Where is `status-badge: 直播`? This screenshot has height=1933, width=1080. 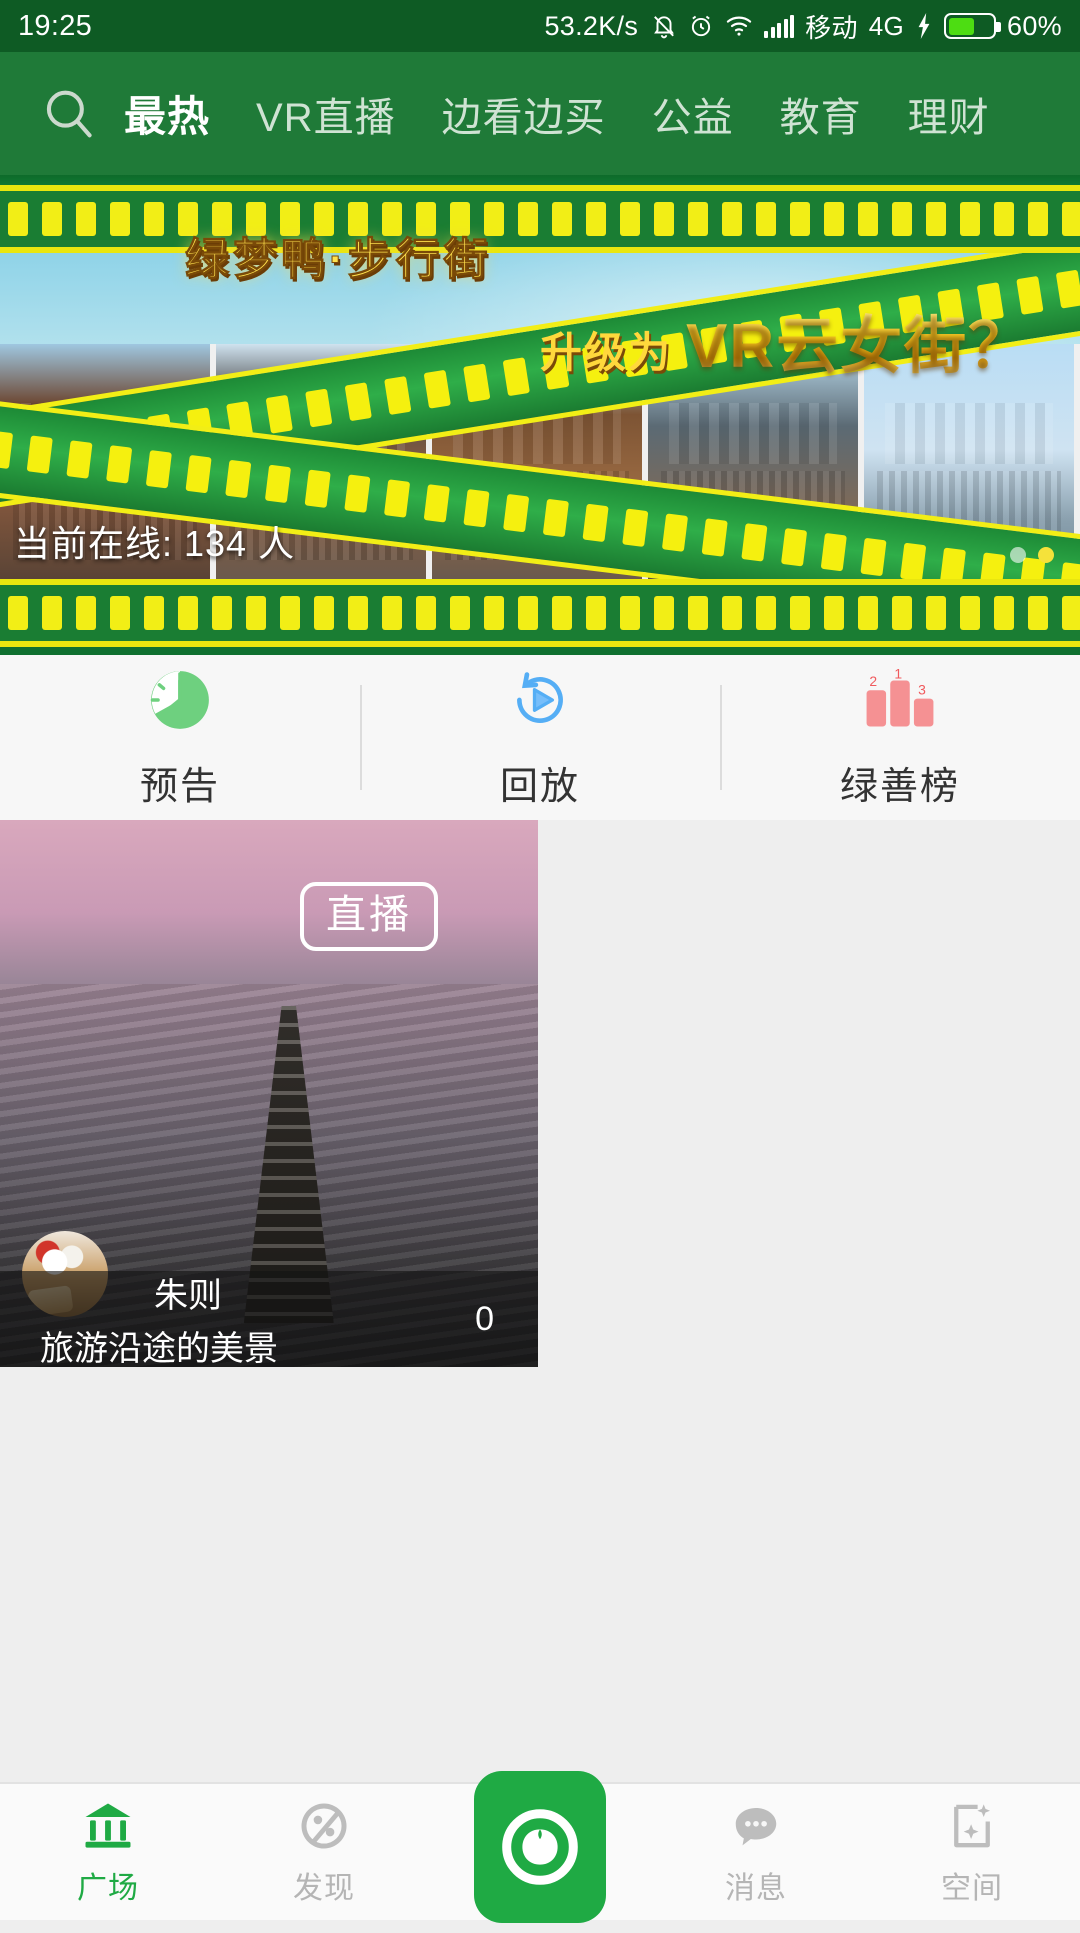 status-badge: 直播 is located at coordinates (369, 916).